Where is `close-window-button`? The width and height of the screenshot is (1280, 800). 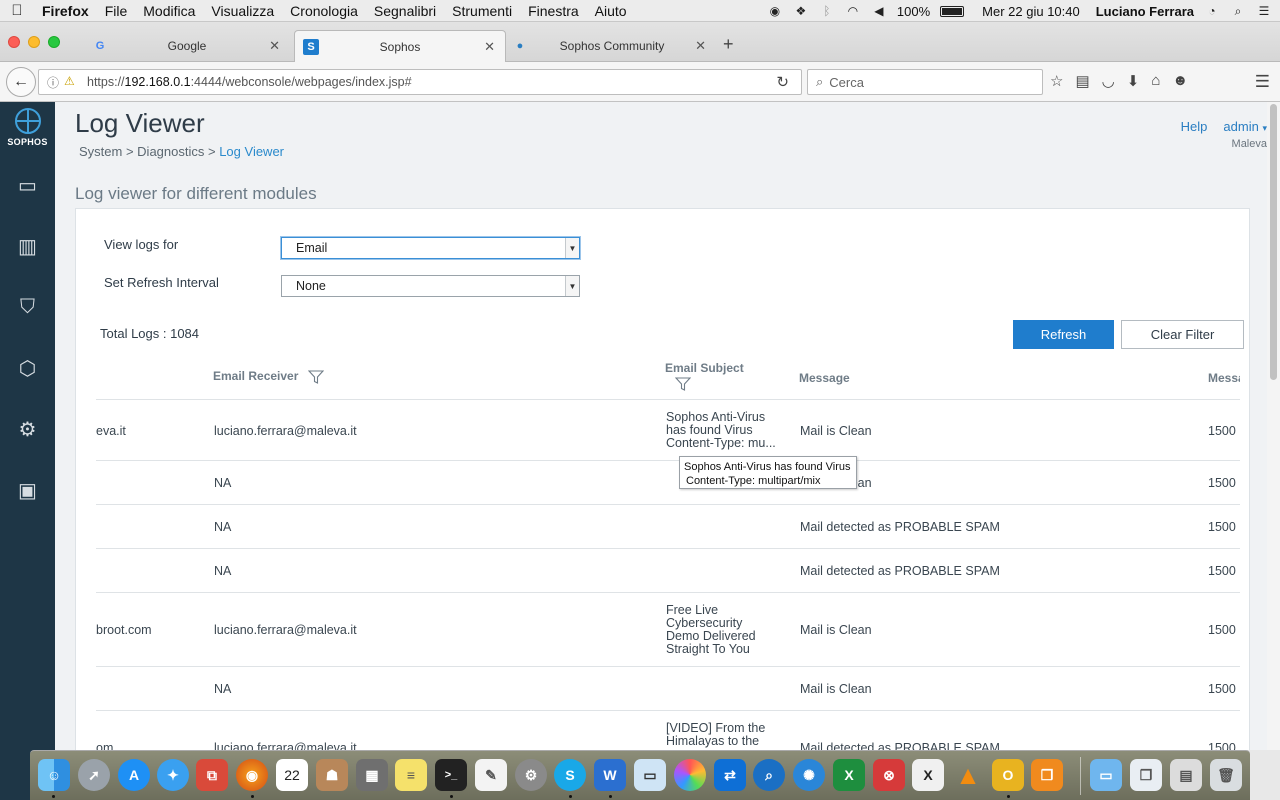
close-window-button is located at coordinates (14, 42).